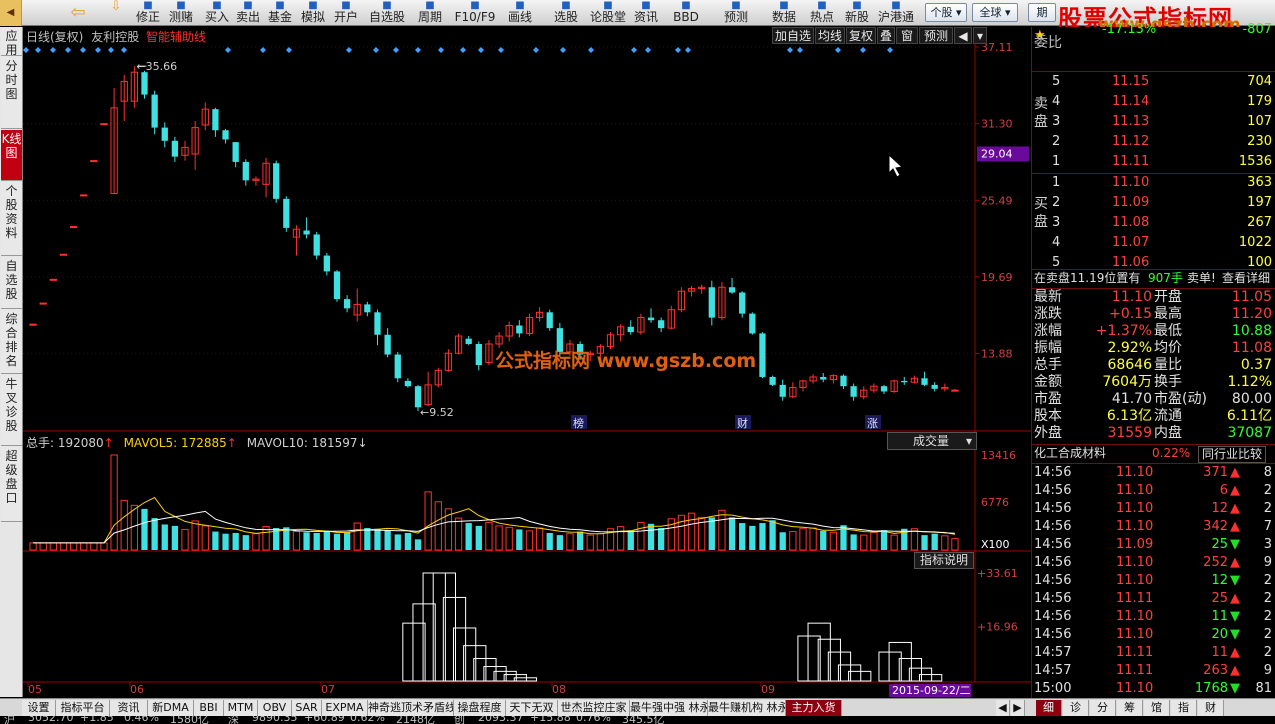 The width and height of the screenshot is (1275, 724). What do you see at coordinates (480, 708) in the screenshot?
I see `bottom-tab-10: 操盘程度` at bounding box center [480, 708].